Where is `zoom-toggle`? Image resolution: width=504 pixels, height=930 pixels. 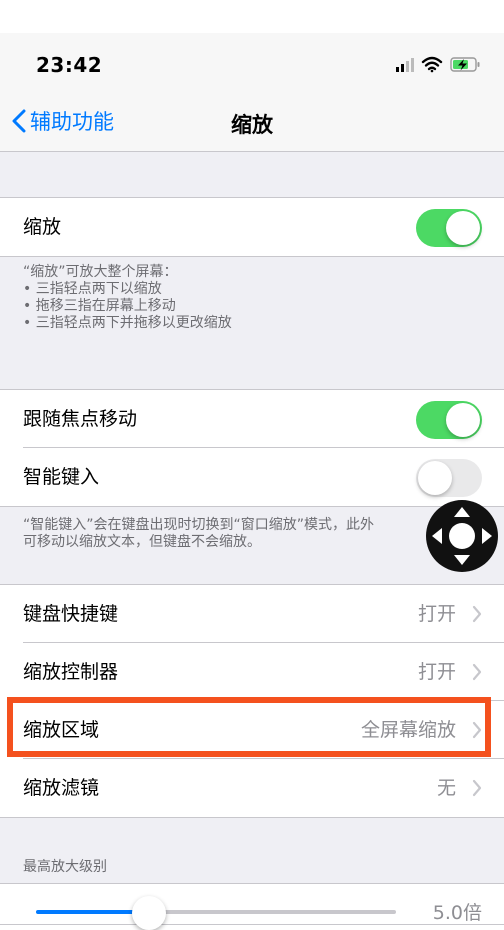 zoom-toggle is located at coordinates (449, 228).